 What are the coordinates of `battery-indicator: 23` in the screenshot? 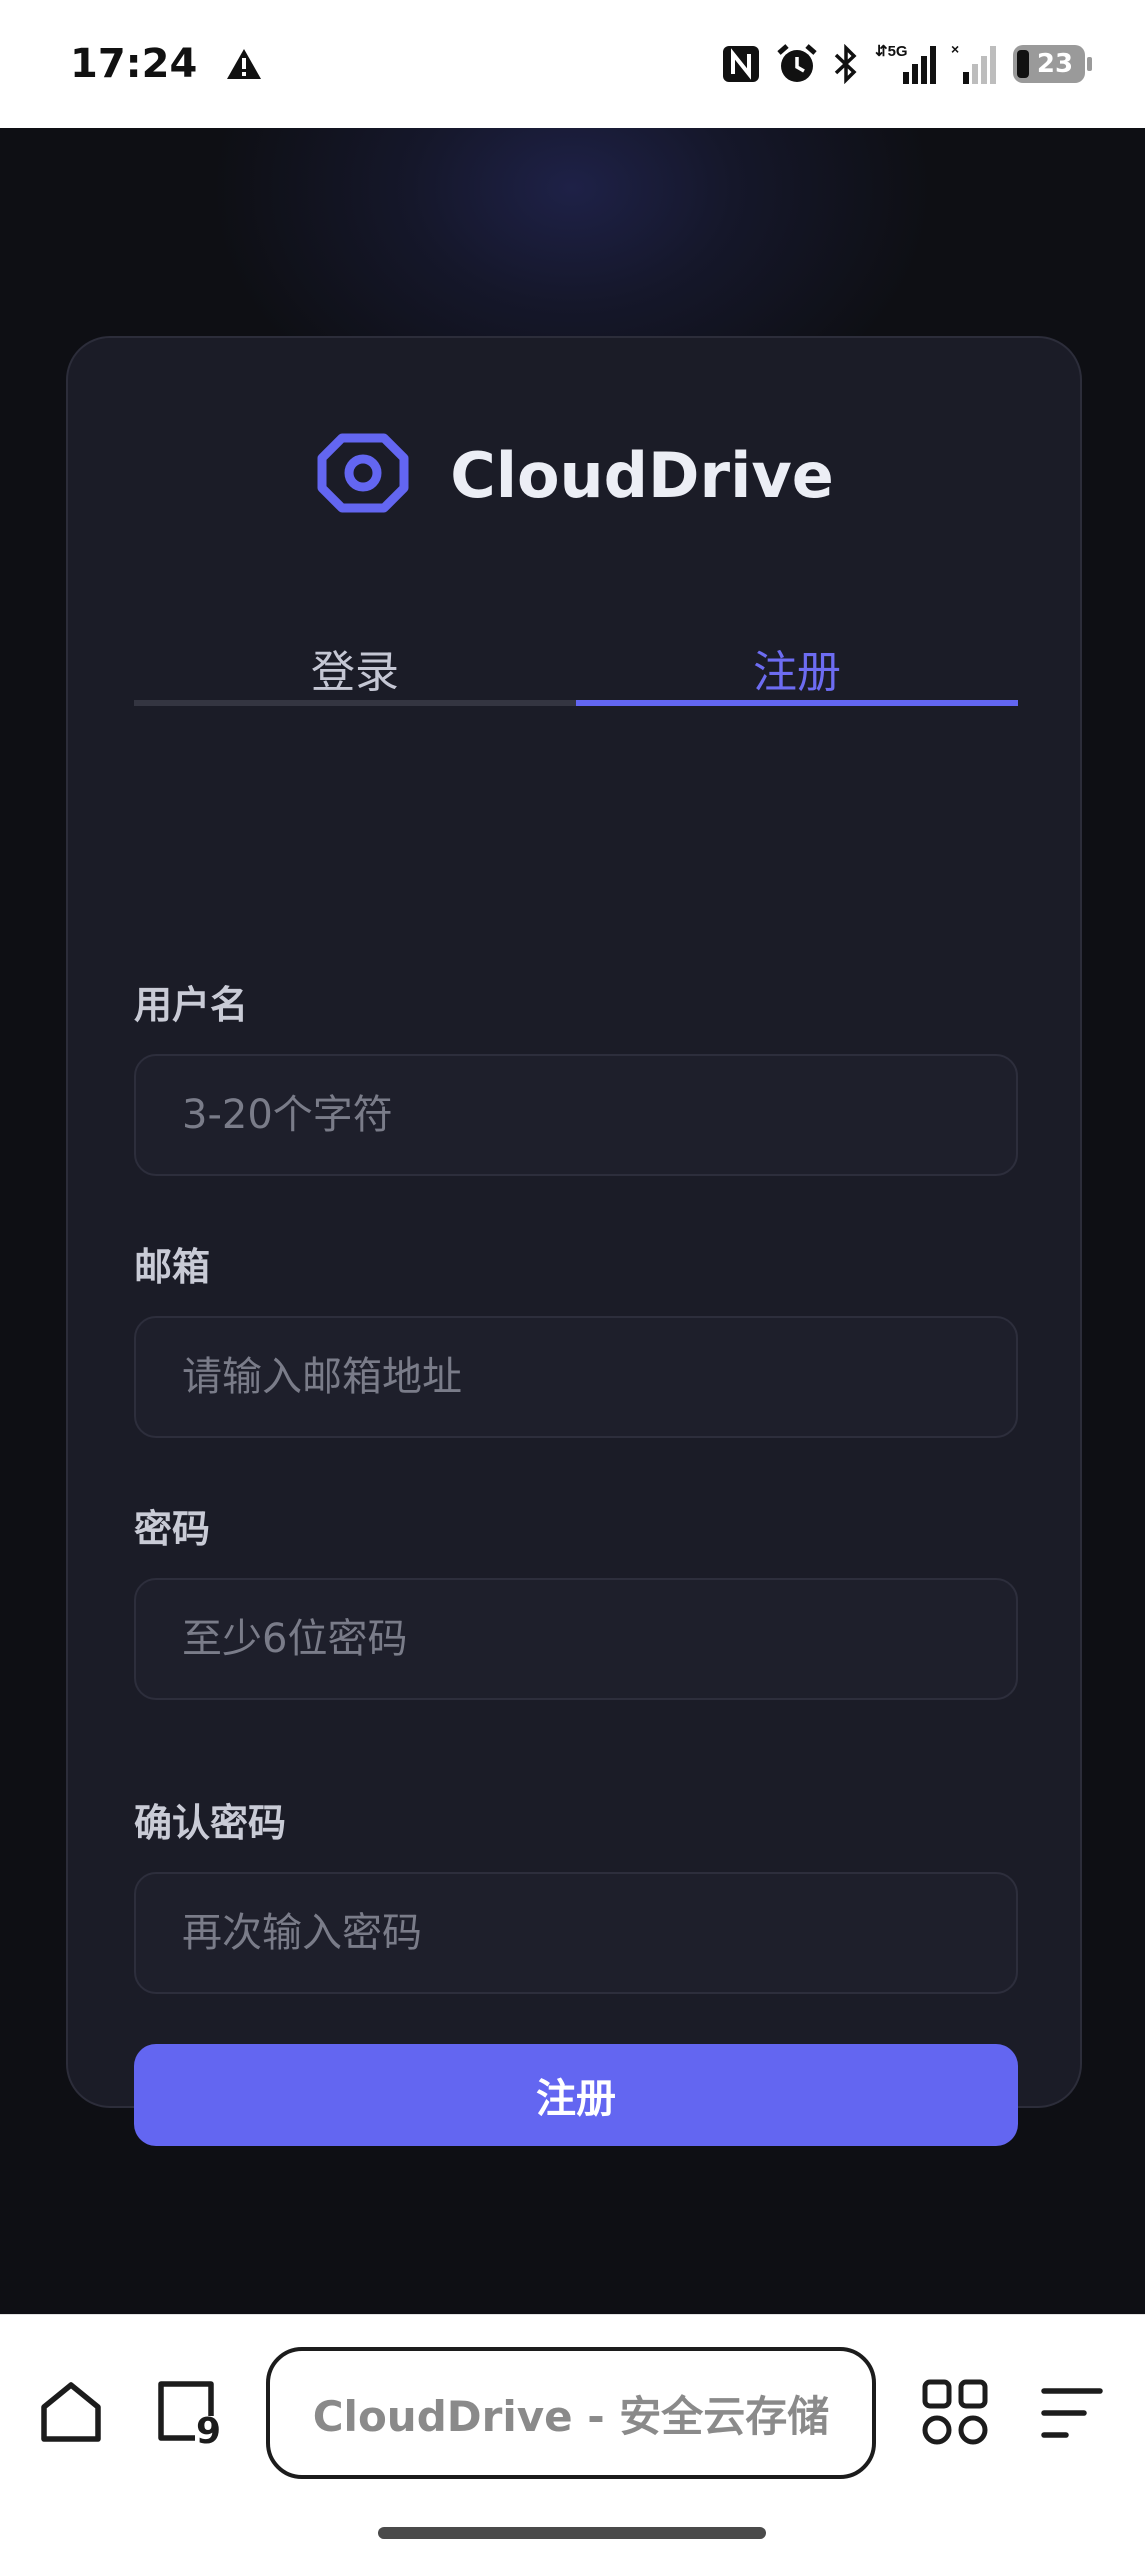 It's located at (1052, 64).